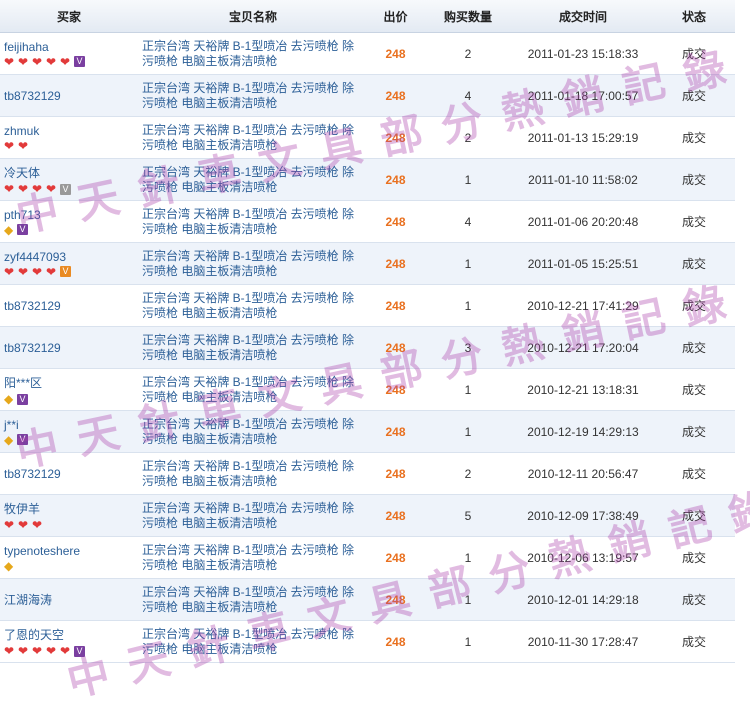  I want to click on column-header-time: 成交时间, so click(583, 16).